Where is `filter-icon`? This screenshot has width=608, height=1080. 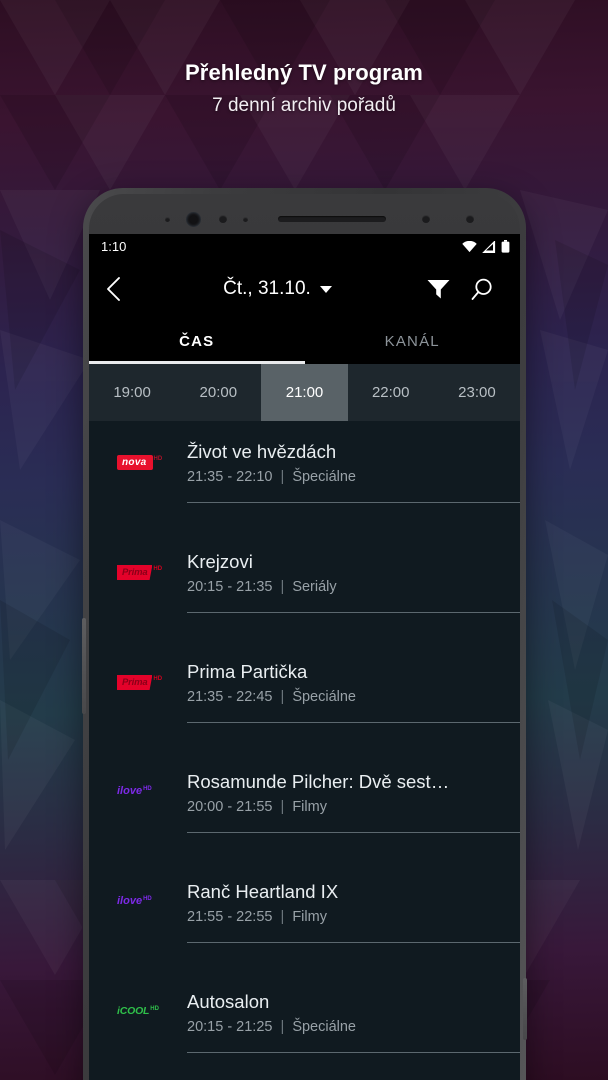 filter-icon is located at coordinates (438, 289).